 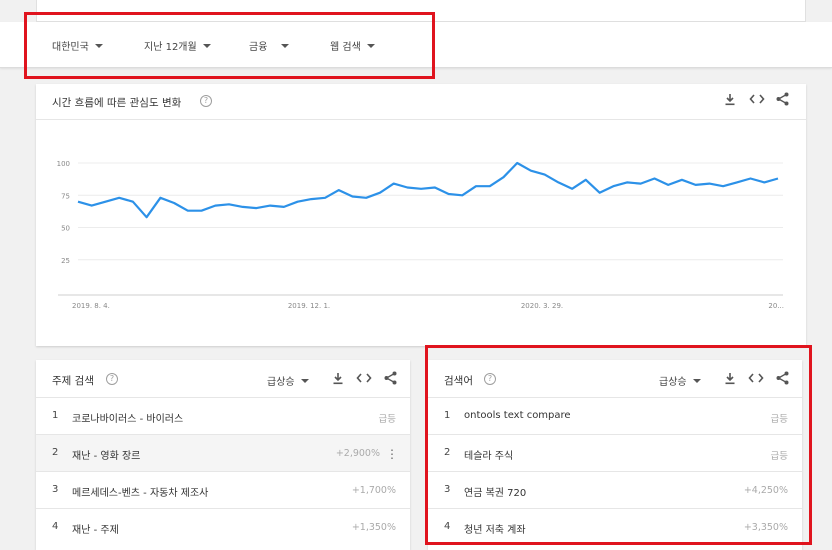 What do you see at coordinates (387, 419) in the screenshot?
I see `row-value: 급등` at bounding box center [387, 419].